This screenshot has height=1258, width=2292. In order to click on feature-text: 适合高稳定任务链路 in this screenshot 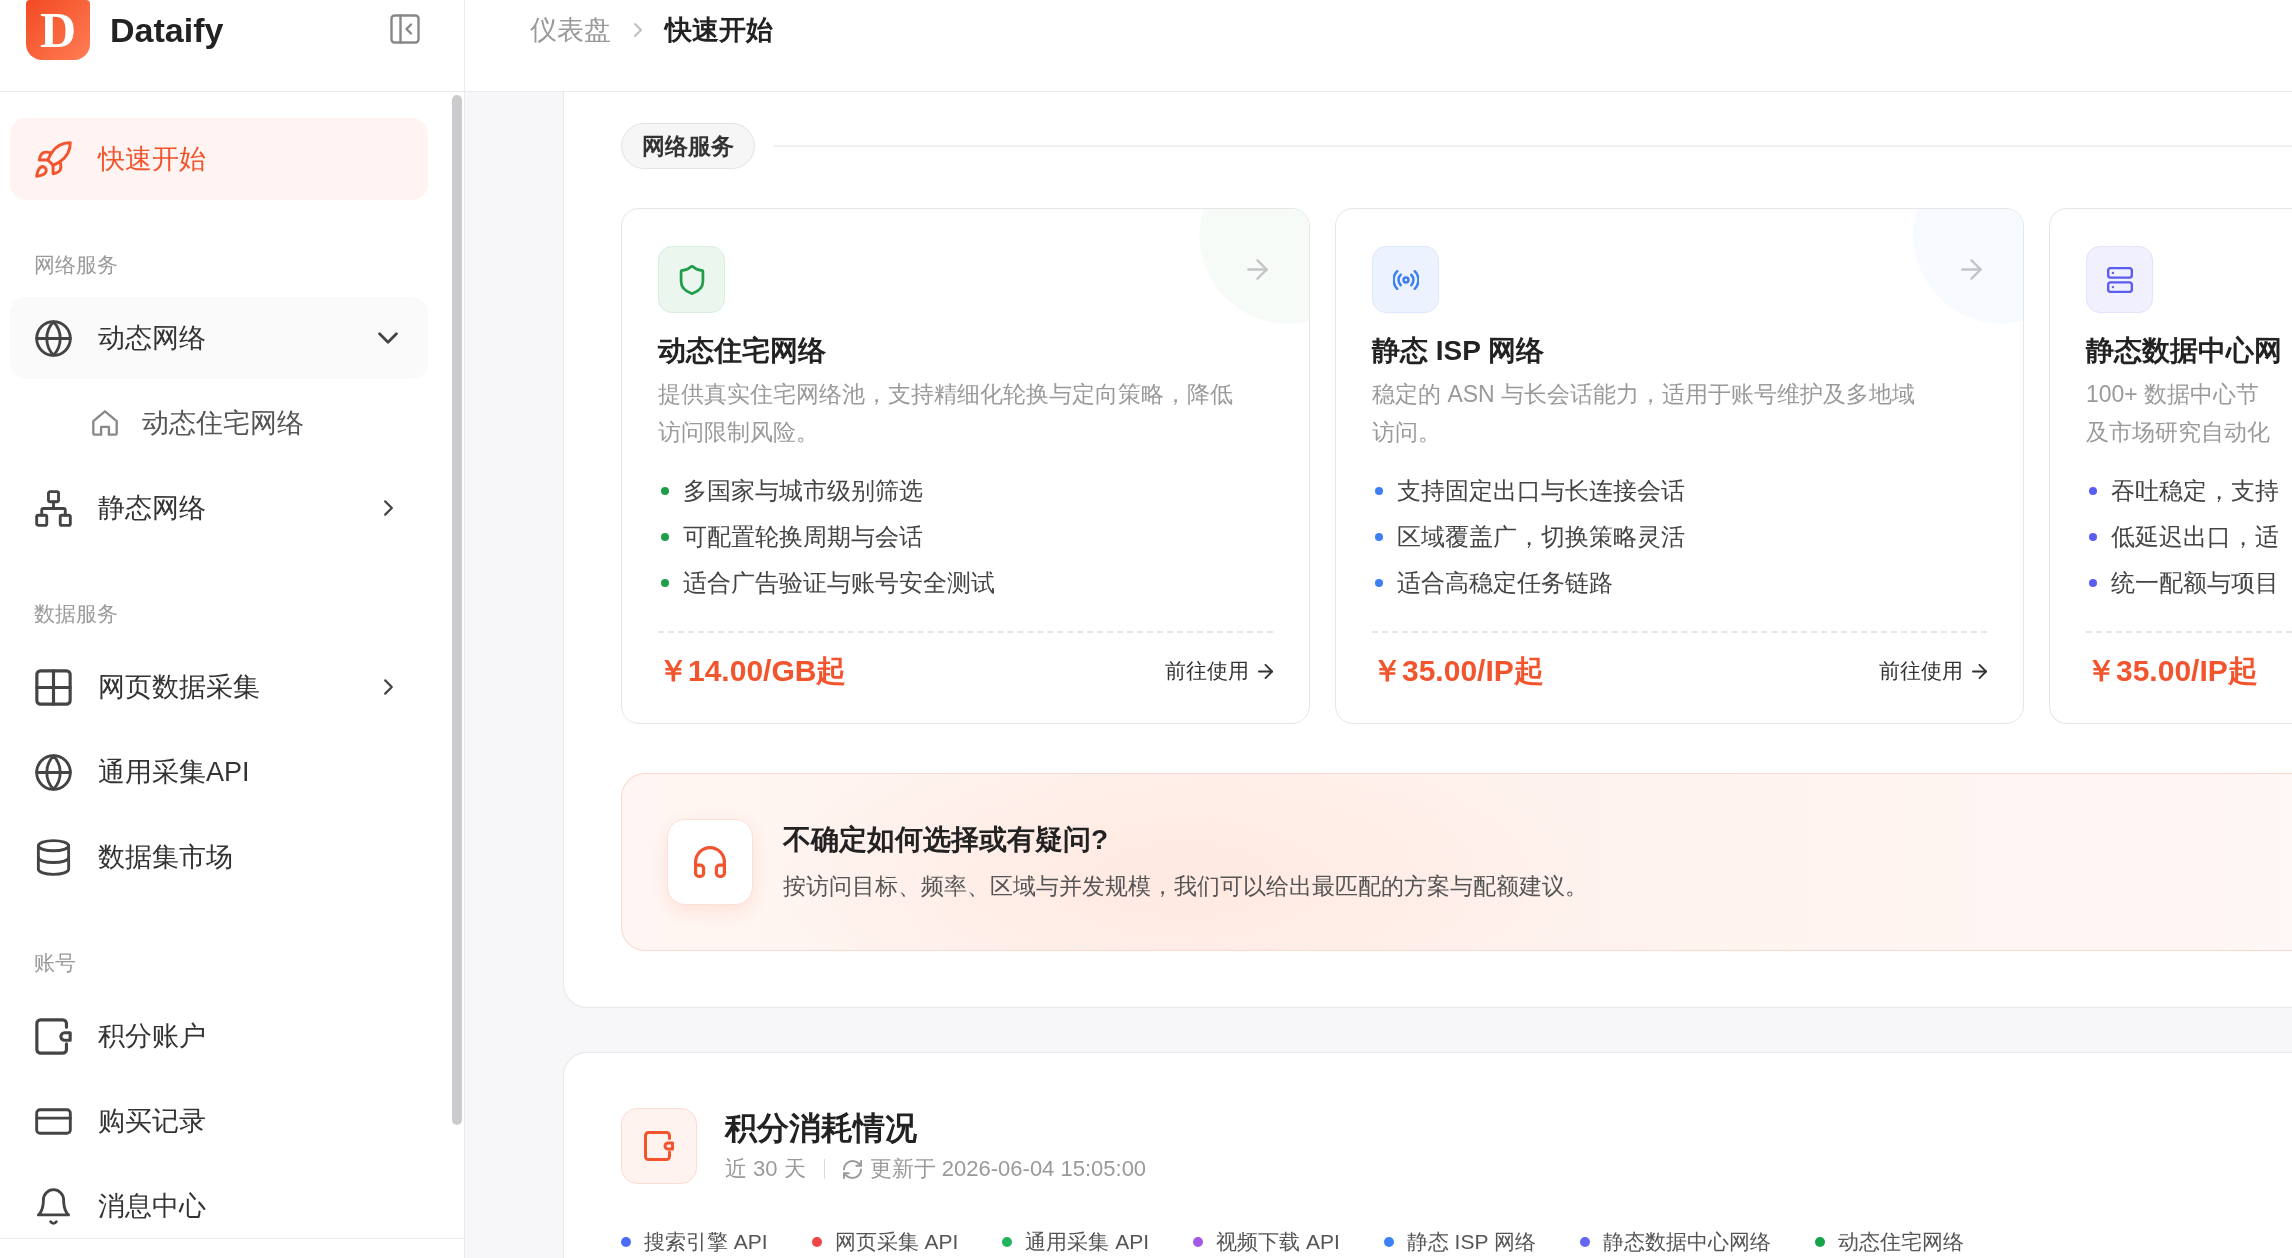, I will do `click(1505, 583)`.